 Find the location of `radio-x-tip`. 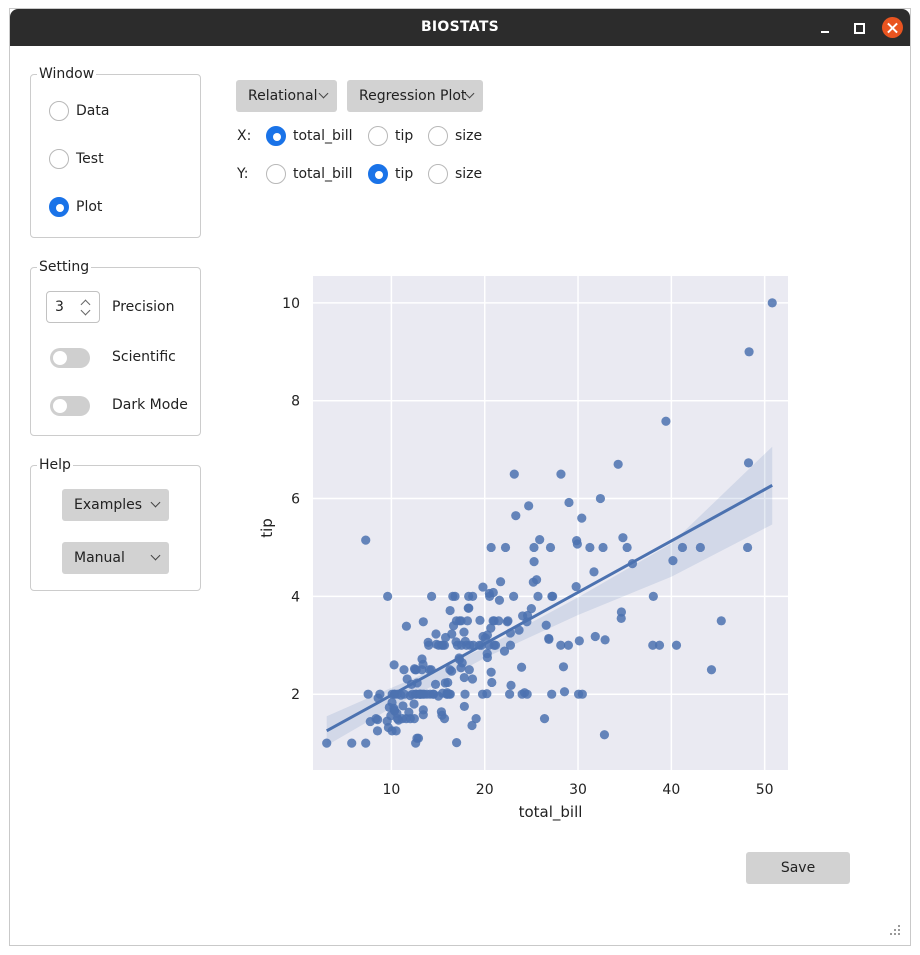

radio-x-tip is located at coordinates (378, 136).